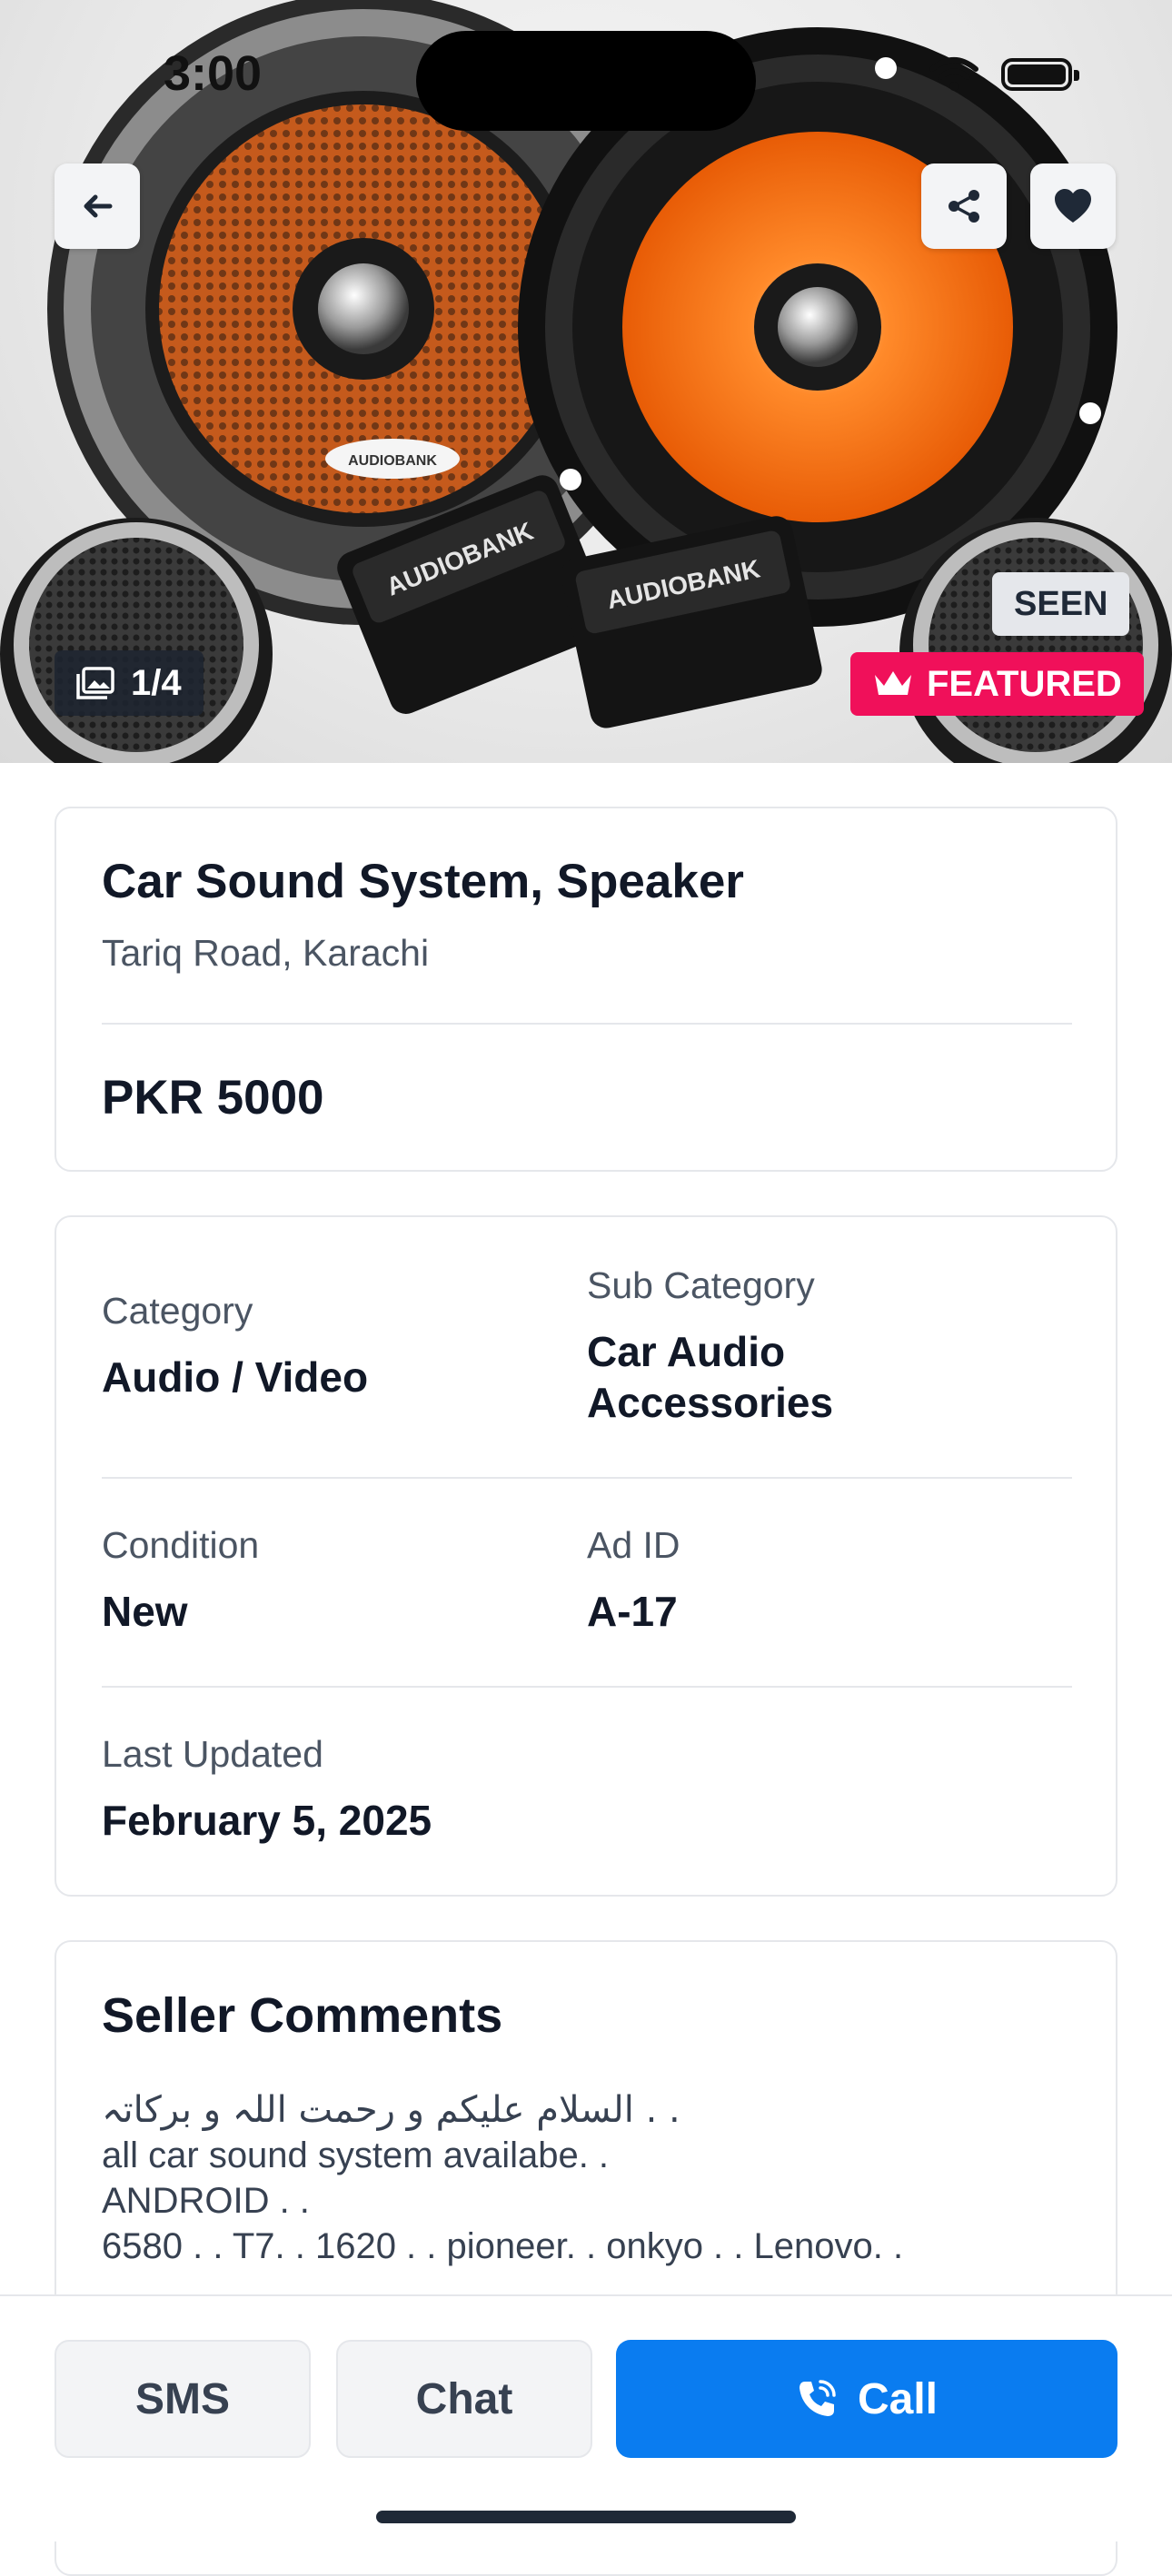 This screenshot has width=1172, height=2576. What do you see at coordinates (145, 1611) in the screenshot?
I see `condition-value: New` at bounding box center [145, 1611].